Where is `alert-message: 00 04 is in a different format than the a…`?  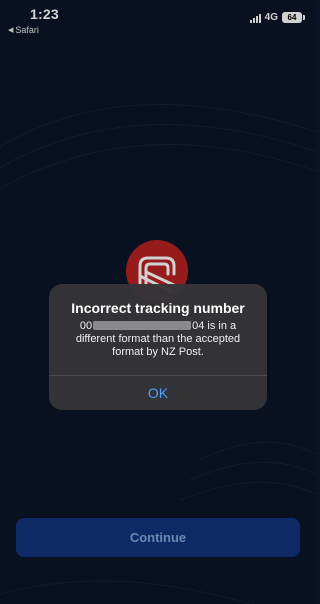
alert-message: 00 04 is in a different format than the a… is located at coordinates (158, 339).